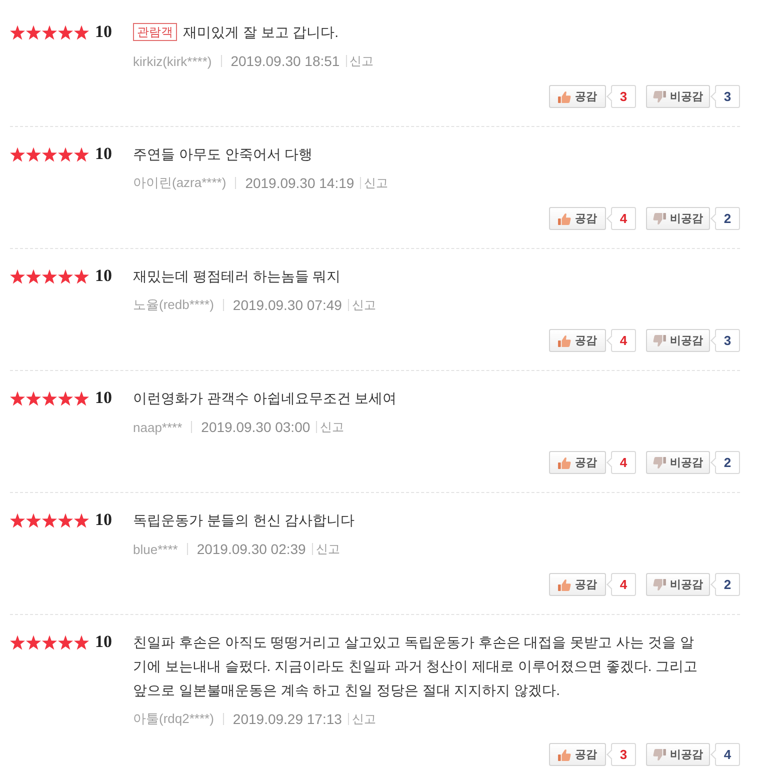 The height and width of the screenshot is (782, 762). What do you see at coordinates (251, 549) in the screenshot?
I see `post-date: 2019.09.30 02:39` at bounding box center [251, 549].